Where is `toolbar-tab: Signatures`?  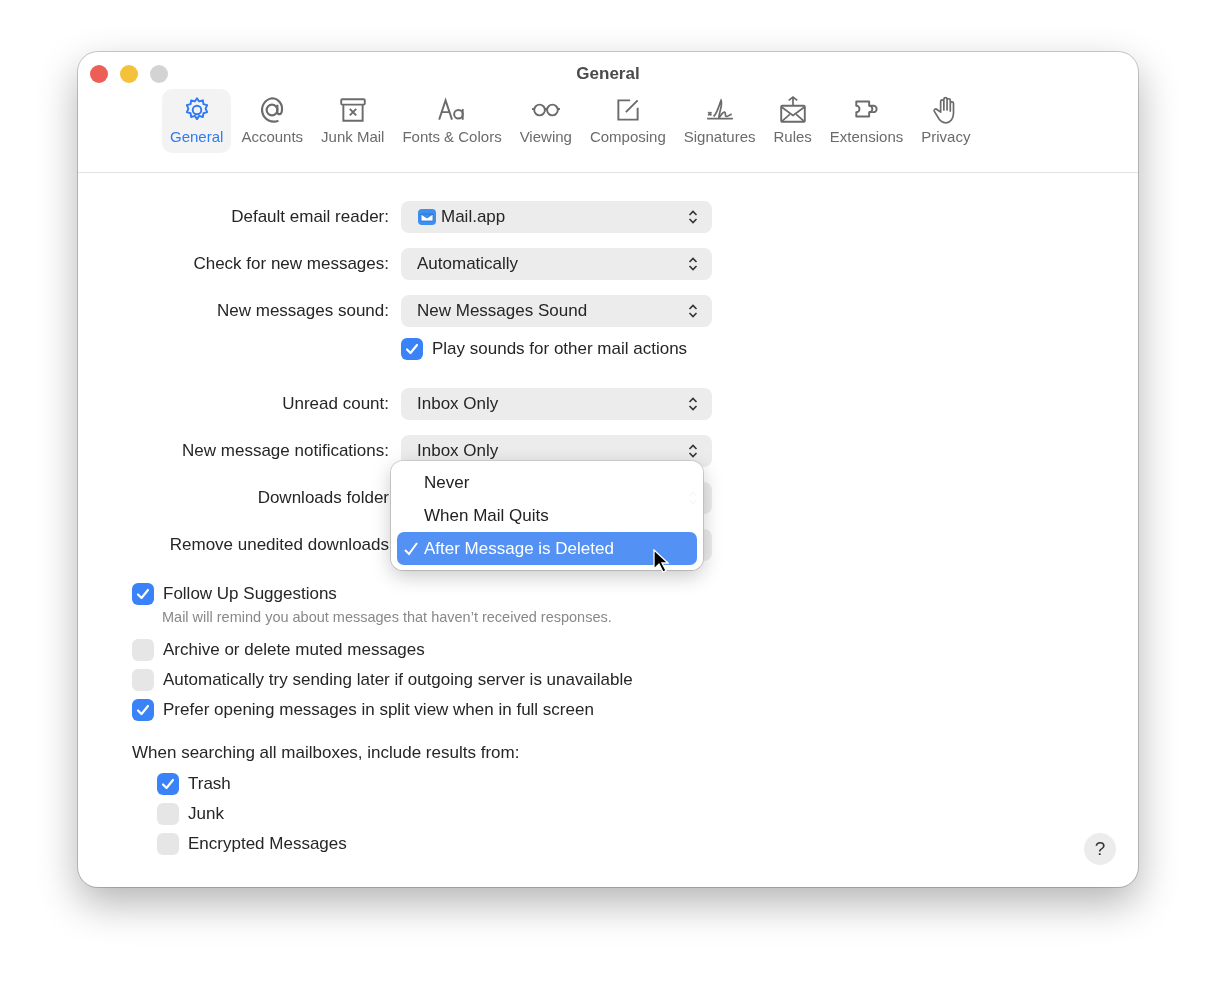
toolbar-tab: Signatures is located at coordinates (719, 121).